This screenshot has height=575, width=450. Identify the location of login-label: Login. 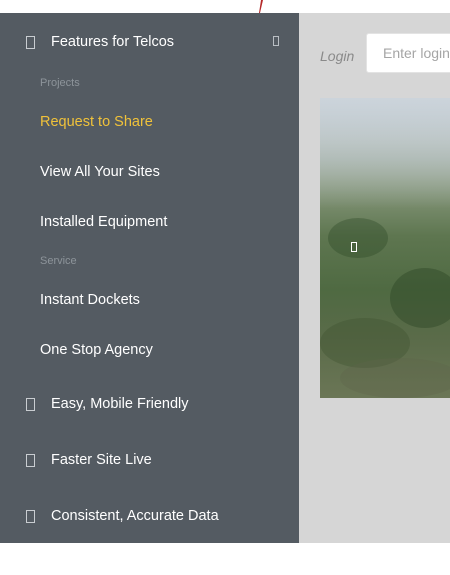
(337, 56).